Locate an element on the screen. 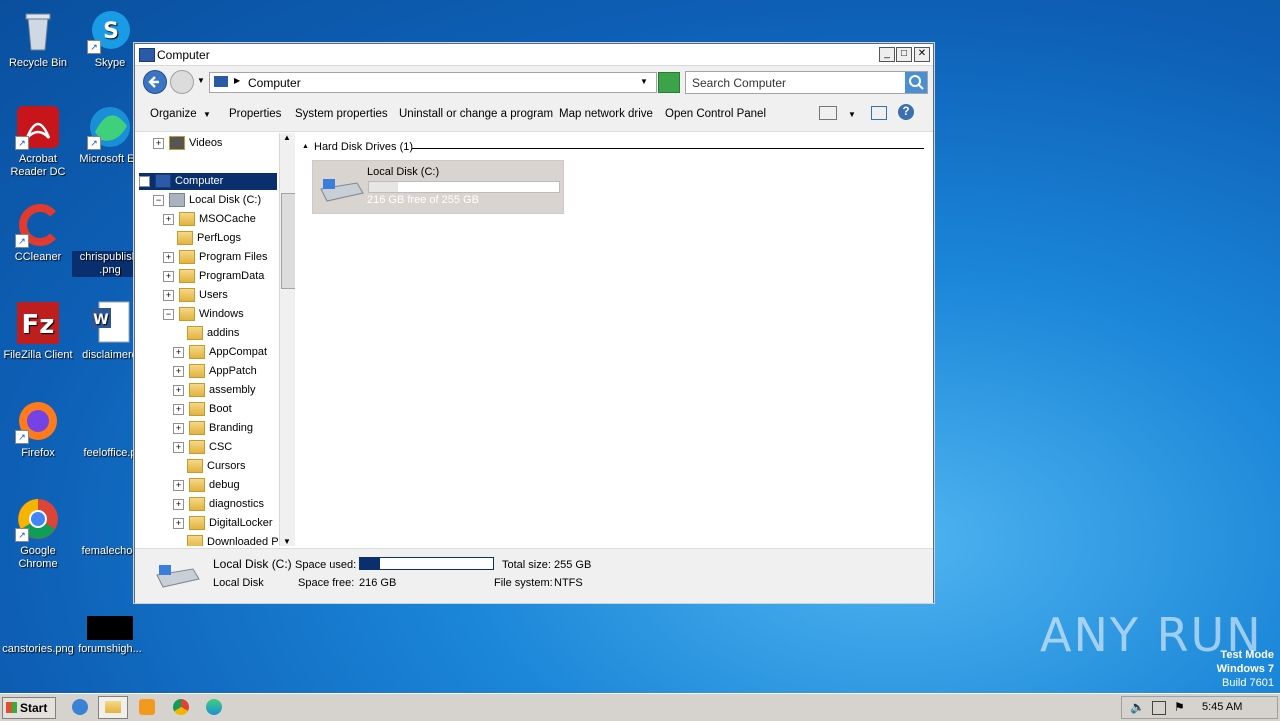  address-bar: ▶ Computer ▼ is located at coordinates (433, 82).